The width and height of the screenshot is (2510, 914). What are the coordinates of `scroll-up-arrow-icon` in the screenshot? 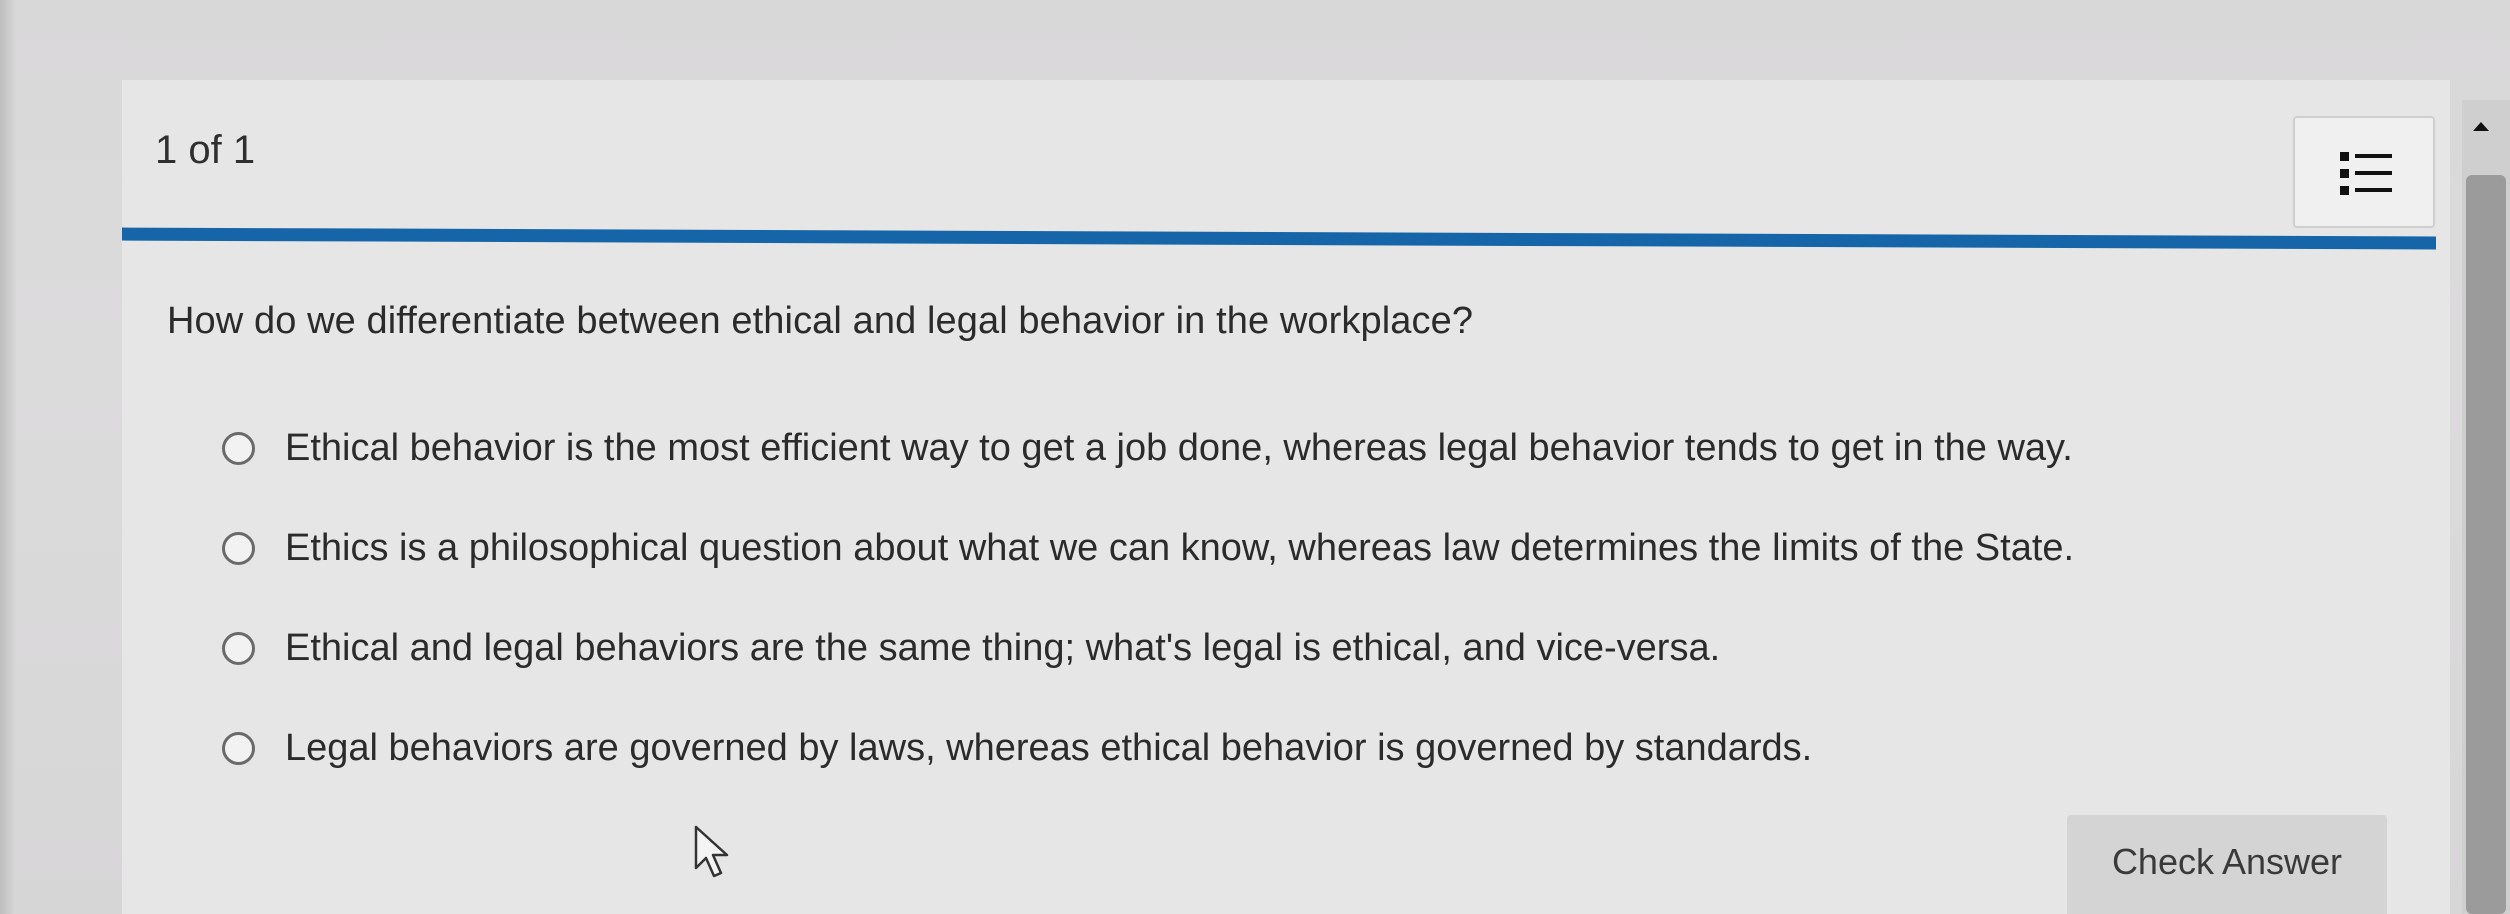 It's located at (2481, 126).